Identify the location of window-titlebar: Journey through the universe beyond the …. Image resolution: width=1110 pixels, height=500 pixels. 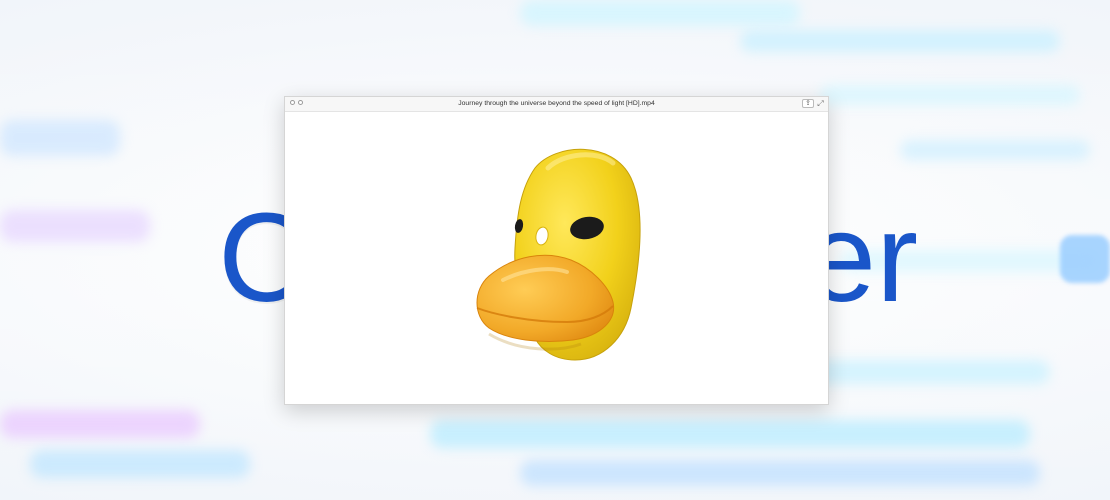
(556, 104).